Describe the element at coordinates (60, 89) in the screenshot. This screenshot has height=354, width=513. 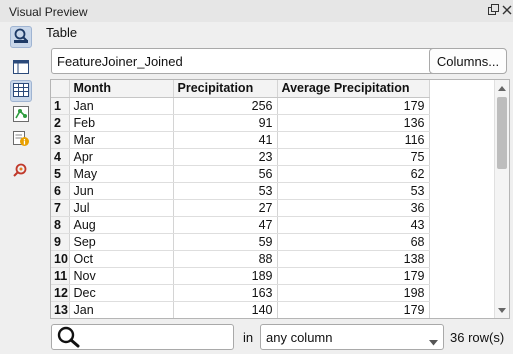
I see `row-number-header` at that location.